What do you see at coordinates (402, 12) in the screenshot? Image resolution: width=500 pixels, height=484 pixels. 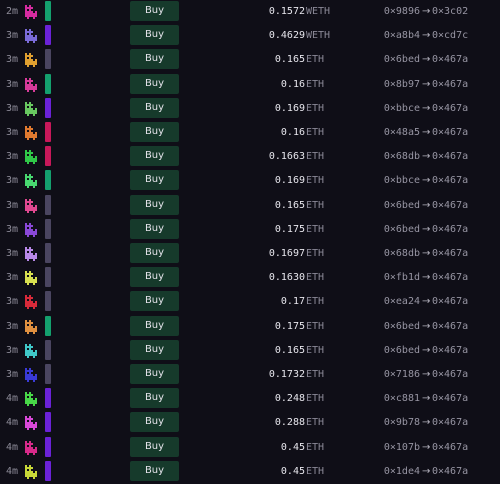 I see `from-address: 0×9896` at bounding box center [402, 12].